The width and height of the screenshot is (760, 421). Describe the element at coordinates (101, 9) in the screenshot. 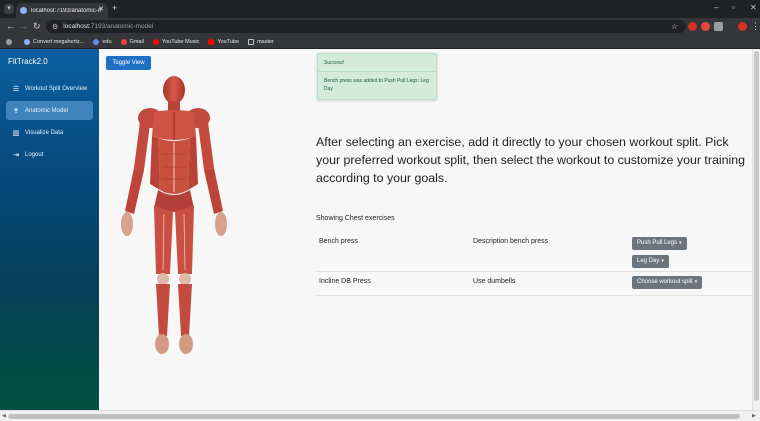

I see `tab-close-icon: ✕` at that location.